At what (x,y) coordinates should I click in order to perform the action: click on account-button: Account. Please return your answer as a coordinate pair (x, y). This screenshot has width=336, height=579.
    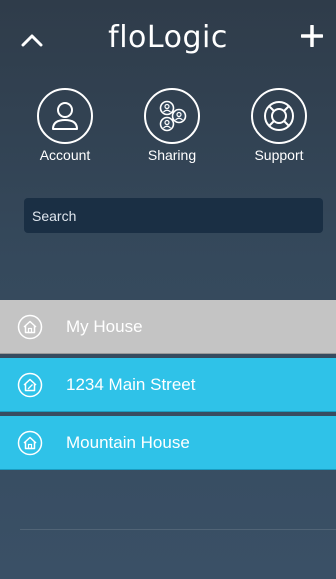
    Looking at the image, I should click on (65, 125).